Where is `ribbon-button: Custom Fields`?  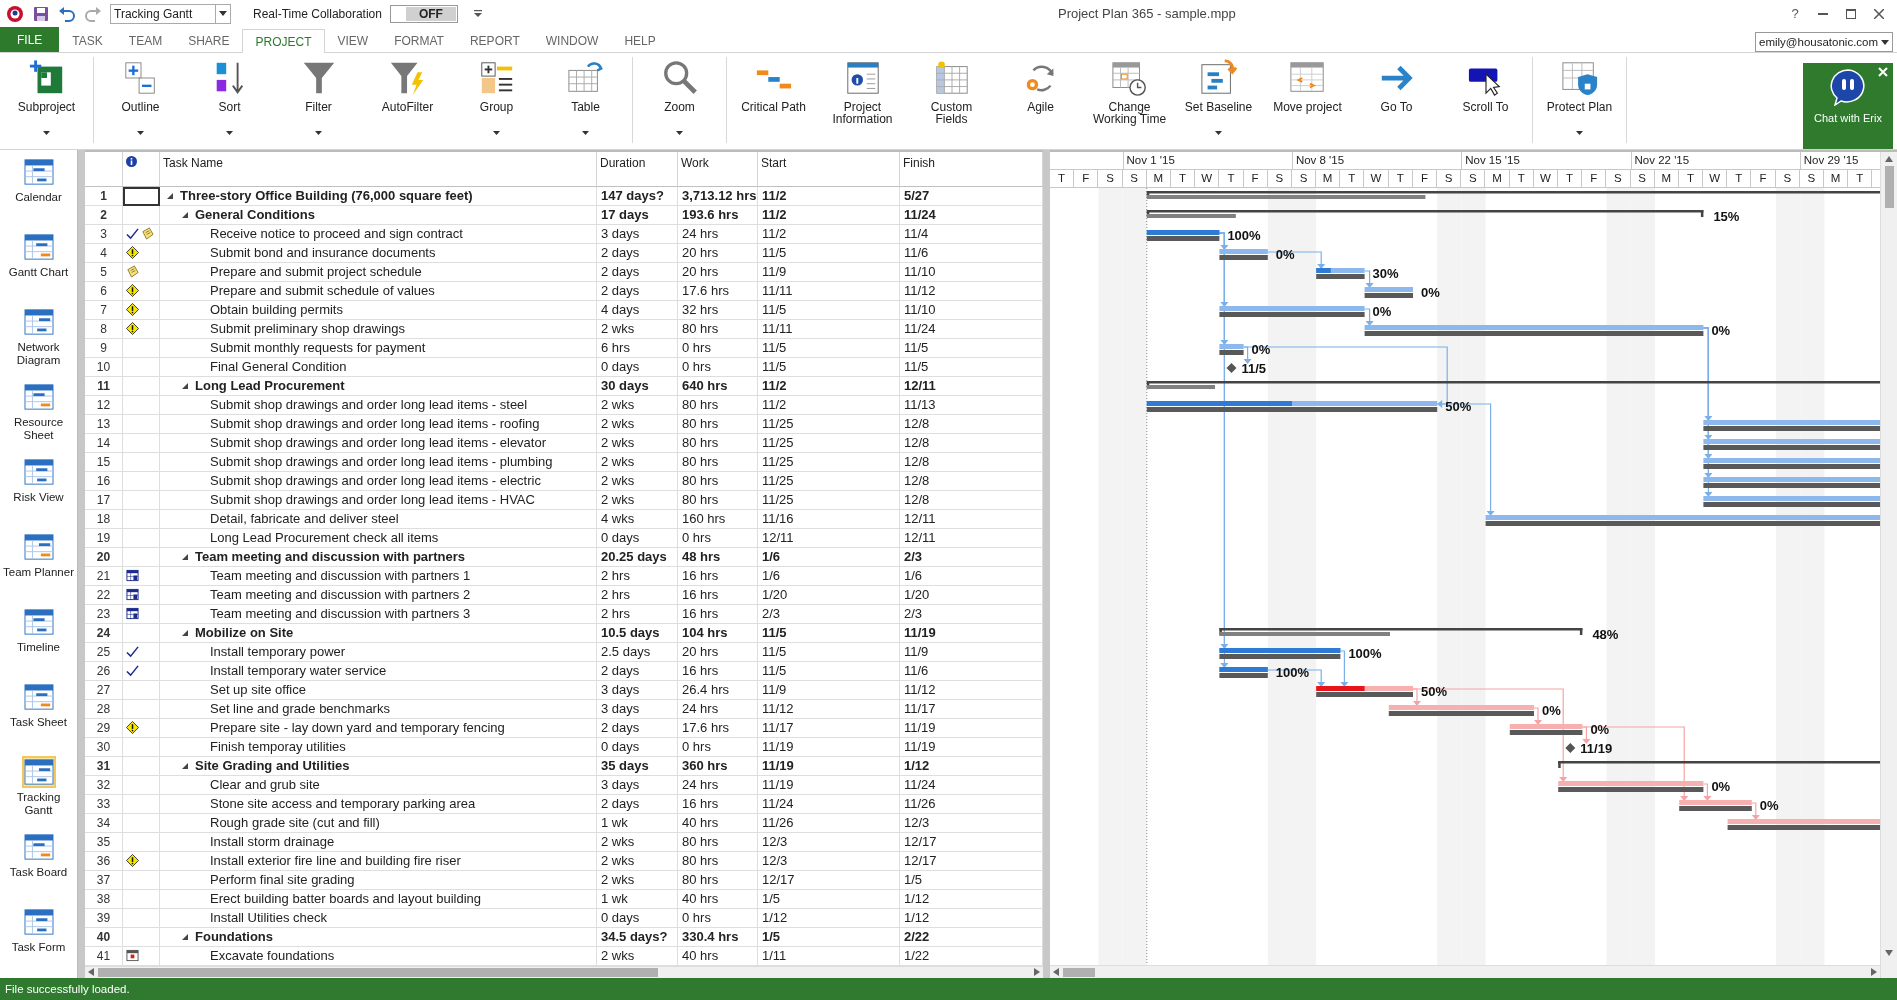 ribbon-button: Custom Fields is located at coordinates (951, 100).